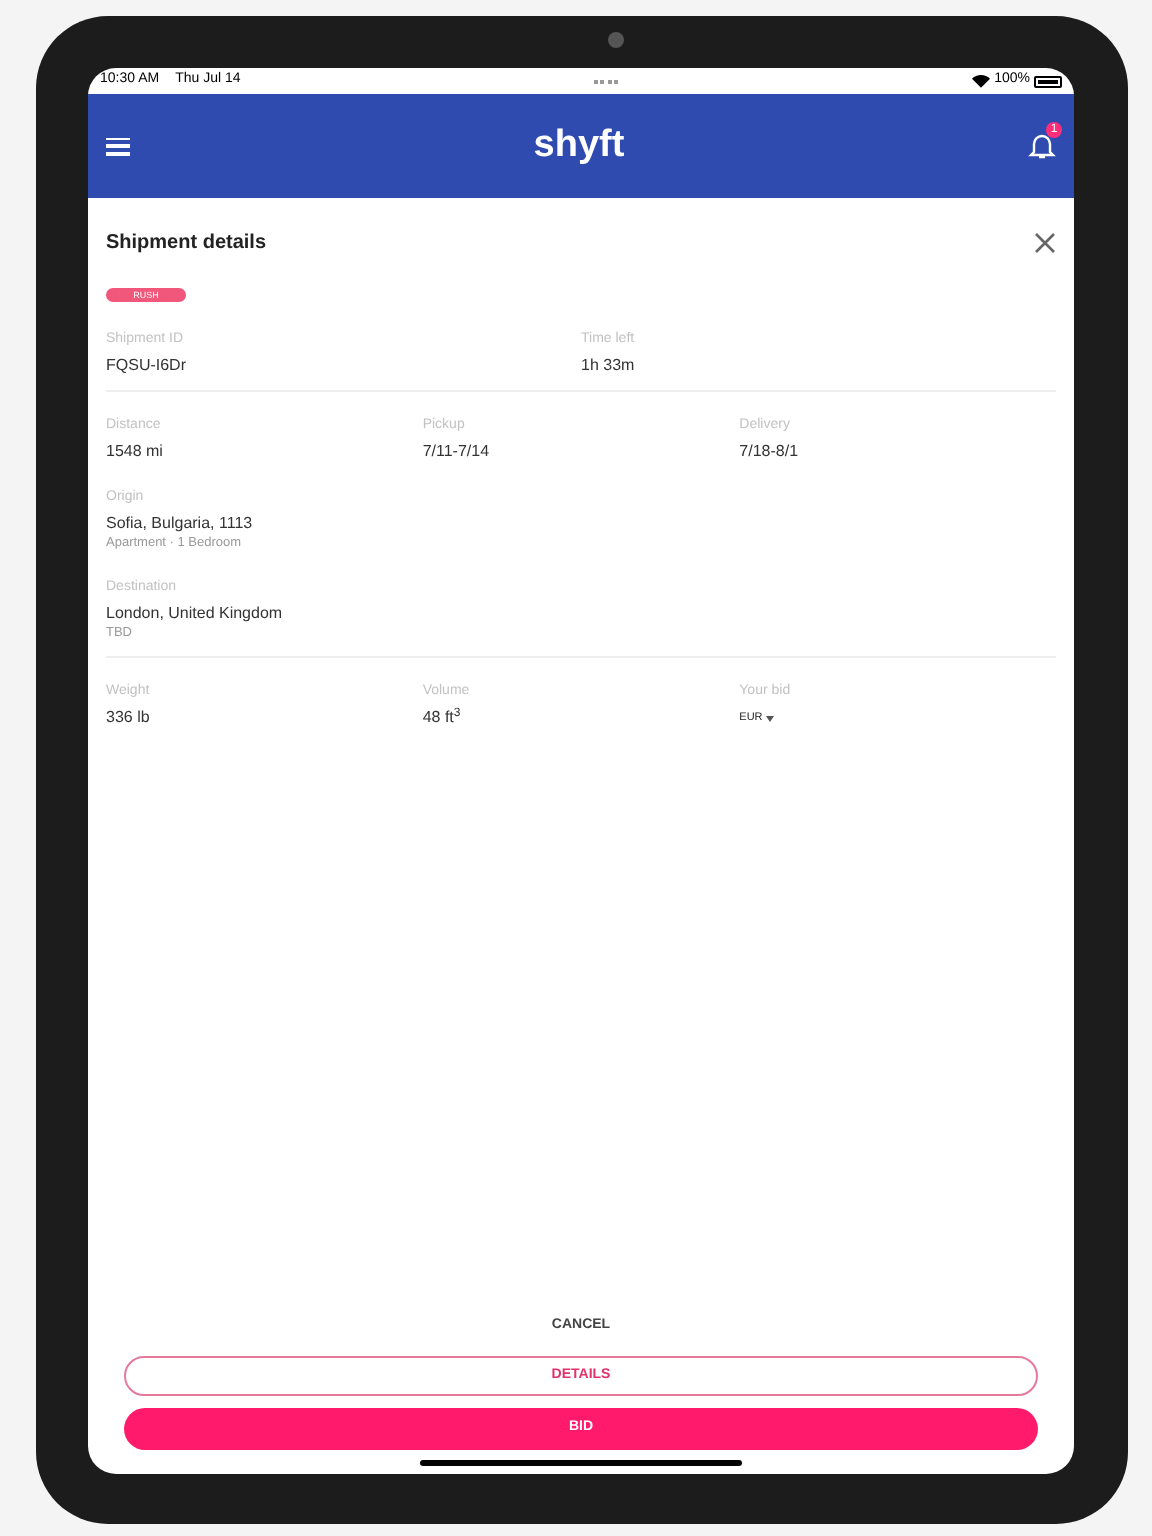 This screenshot has width=1152, height=1536. What do you see at coordinates (609, 366) in the screenshot?
I see `field-value: 1h 33m` at bounding box center [609, 366].